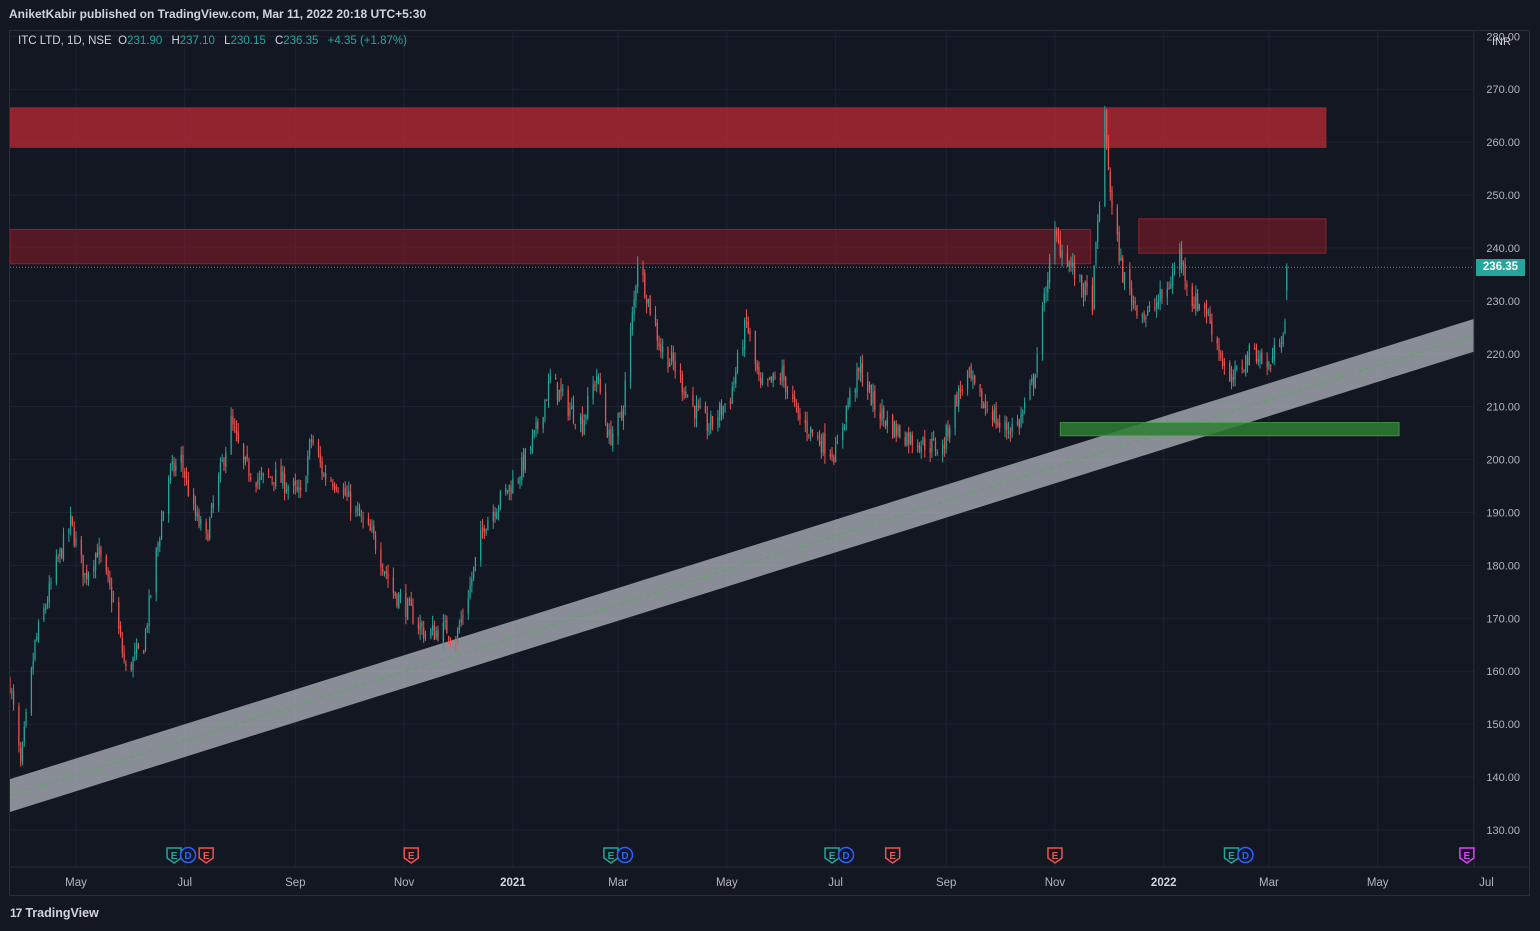 This screenshot has width=1540, height=931. What do you see at coordinates (187, 856) in the screenshot?
I see `event-marker-label: D` at bounding box center [187, 856].